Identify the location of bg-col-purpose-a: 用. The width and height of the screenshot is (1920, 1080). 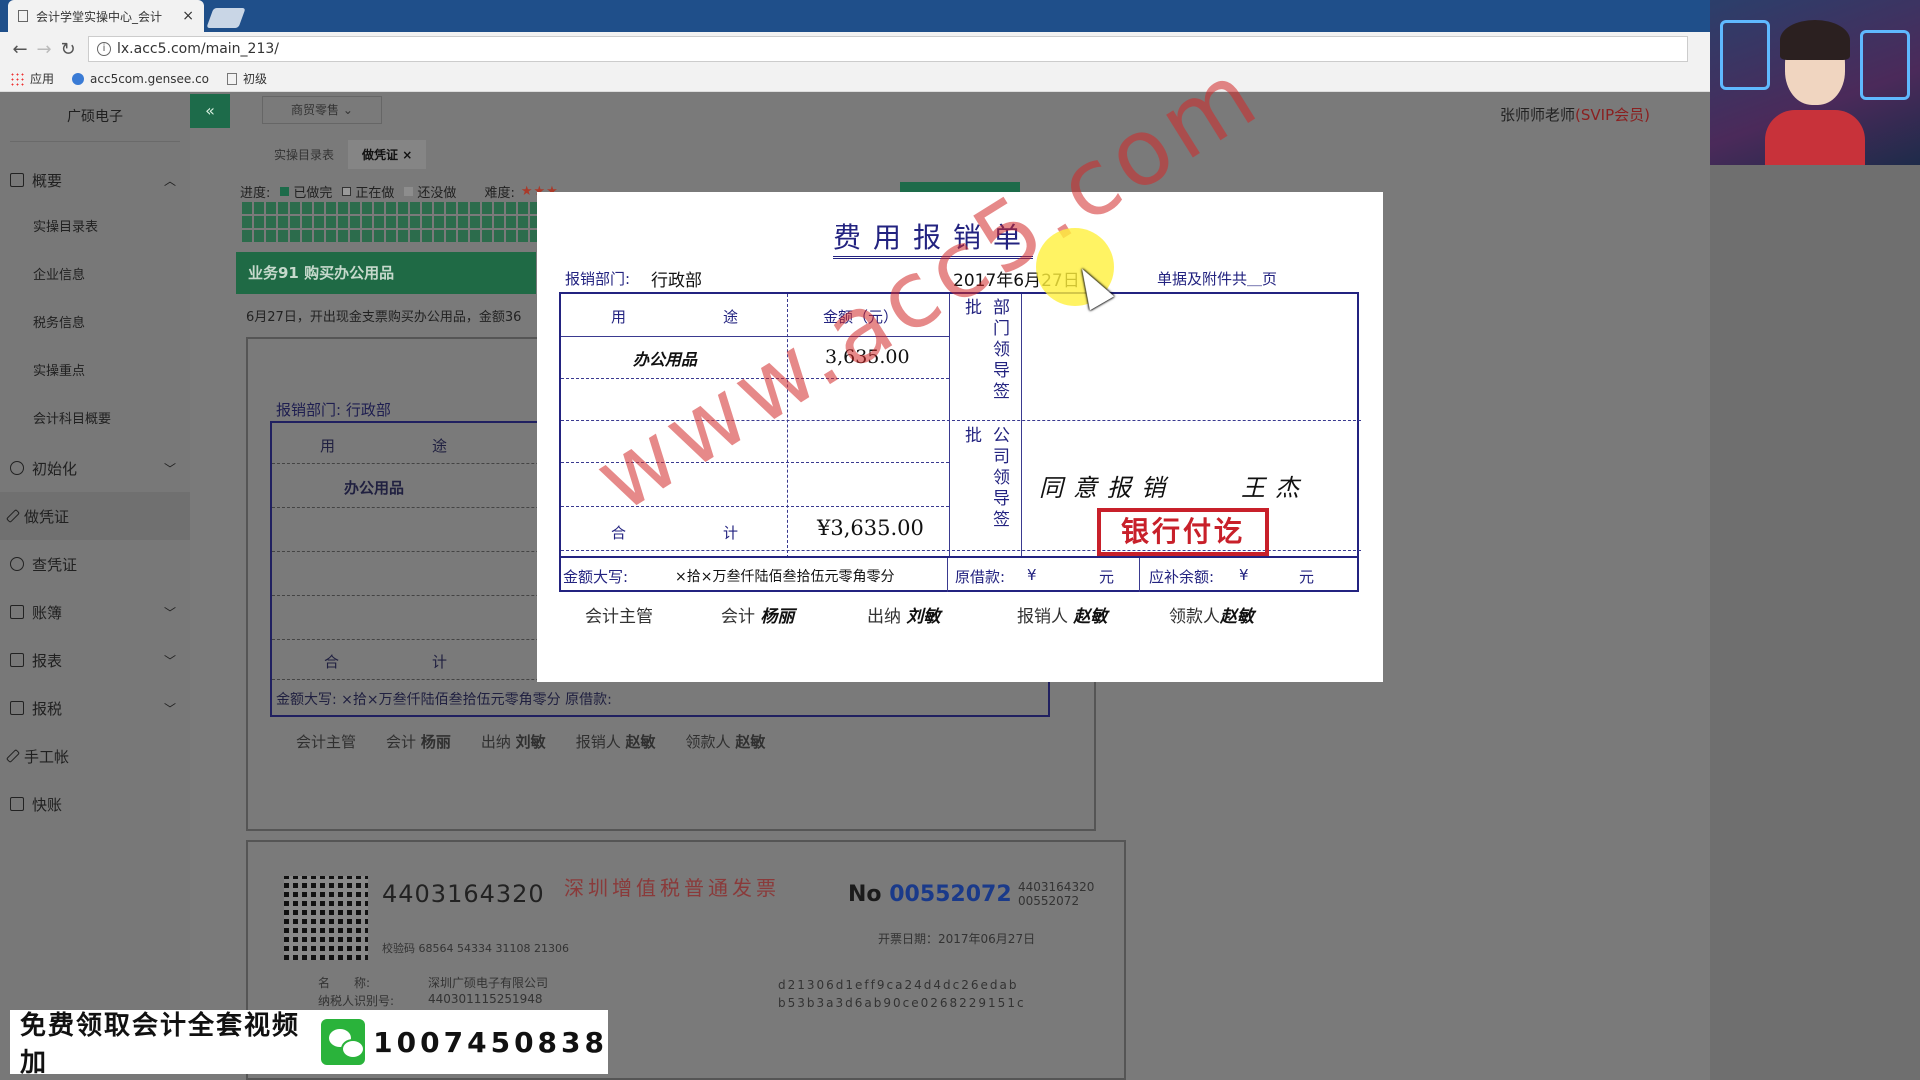
(328, 446).